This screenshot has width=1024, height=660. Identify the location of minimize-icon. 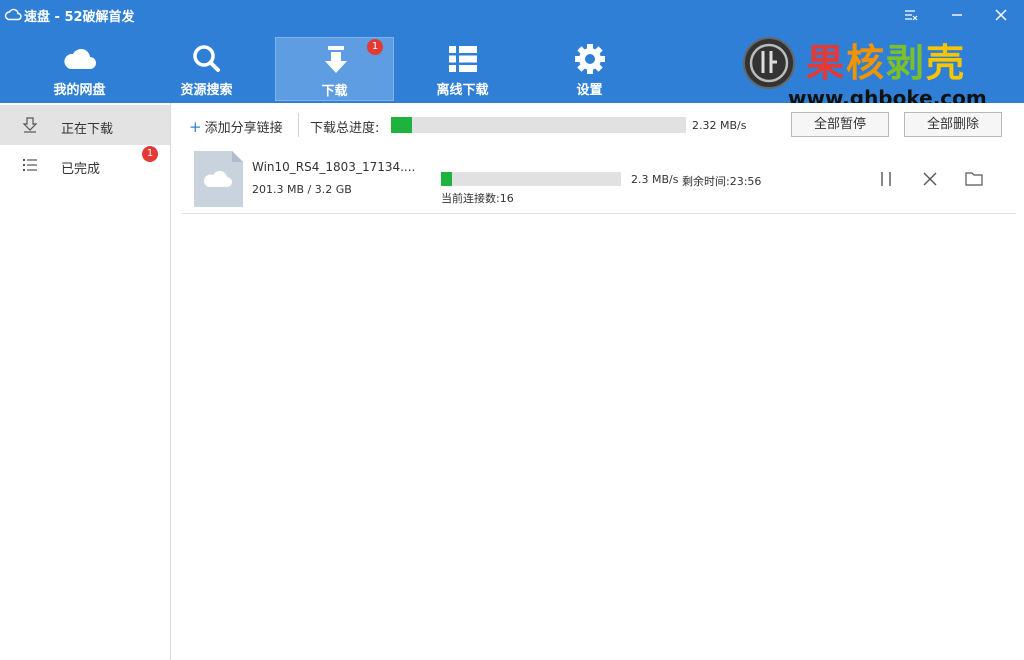
(957, 15).